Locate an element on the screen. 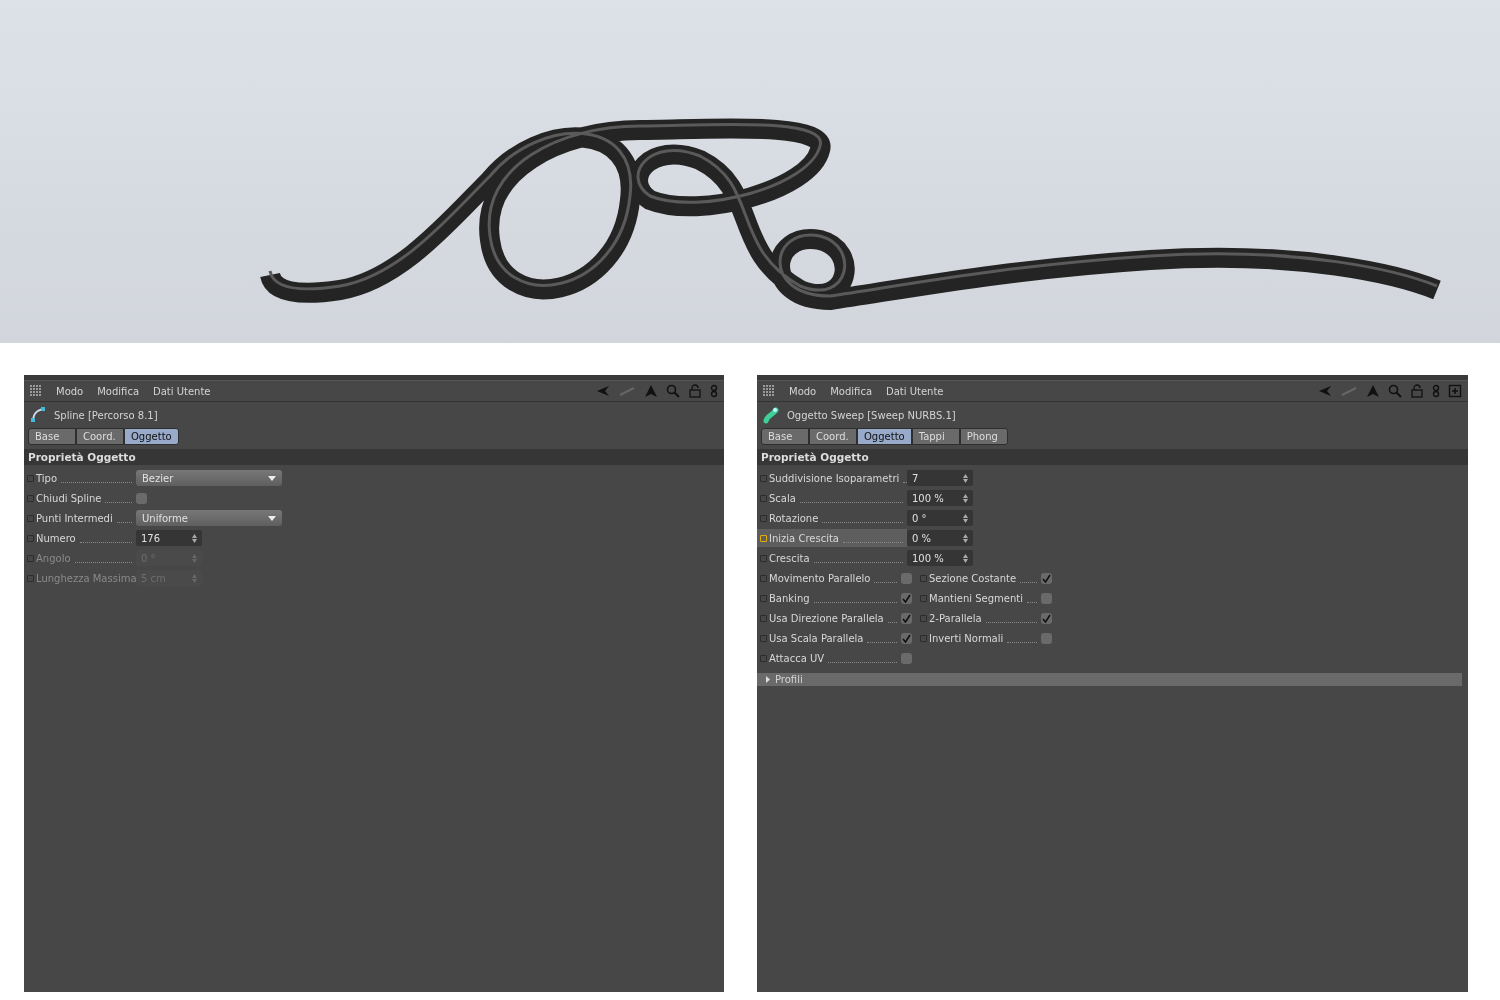 The height and width of the screenshot is (1000, 1500). dropdown: Bezier is located at coordinates (209, 478).